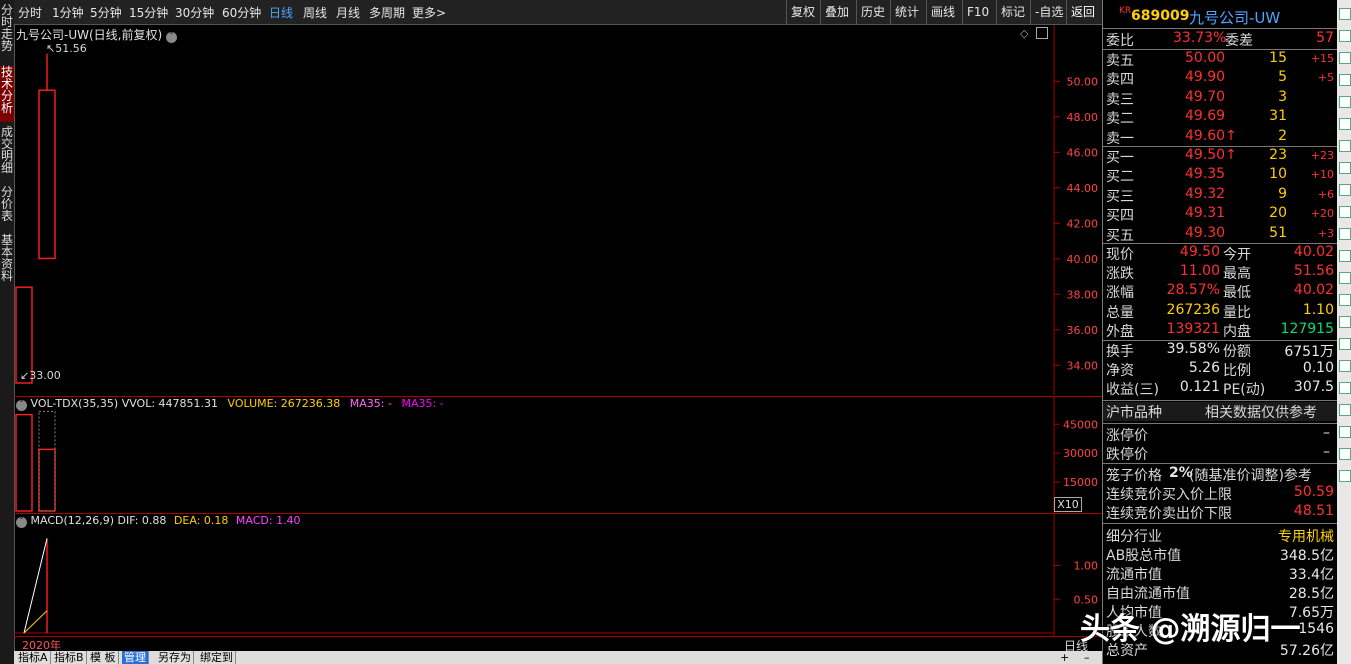  What do you see at coordinates (836, 12) in the screenshot?
I see `overlay-button: 叠加` at bounding box center [836, 12].